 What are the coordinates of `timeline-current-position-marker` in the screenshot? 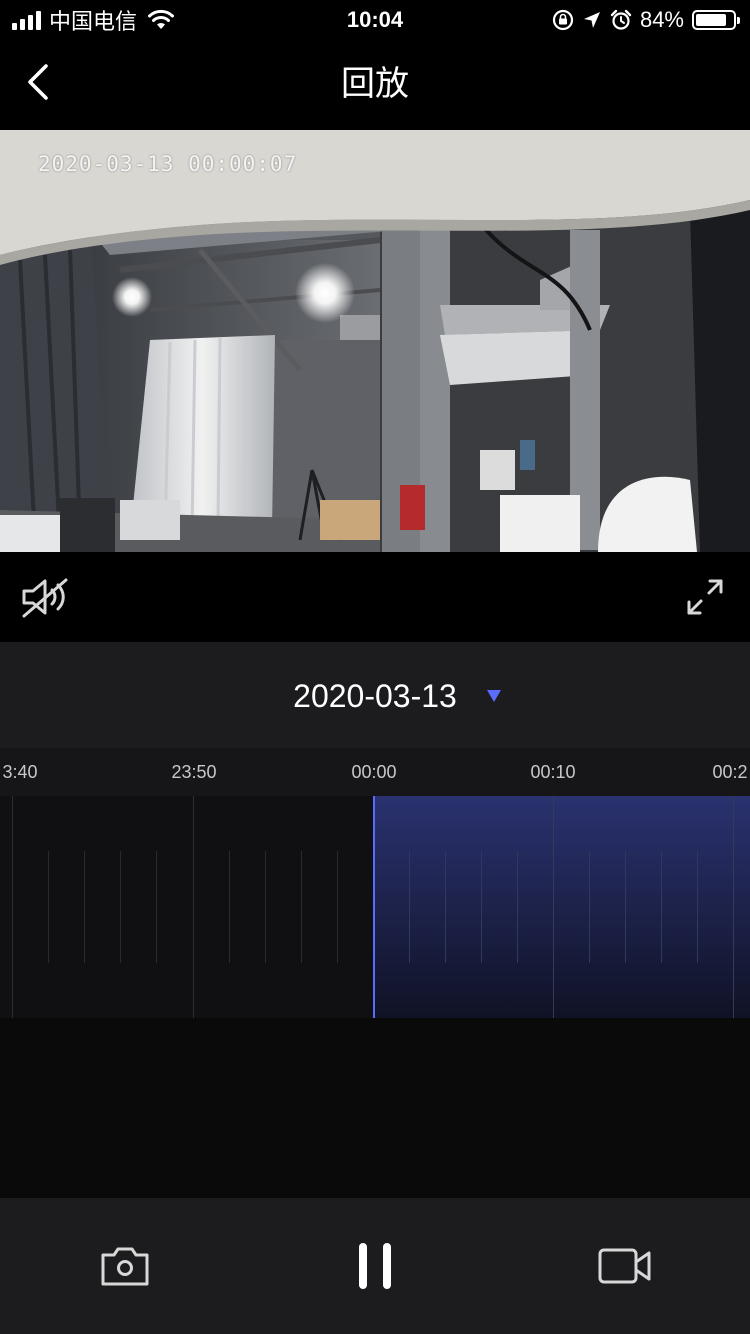 It's located at (374, 907).